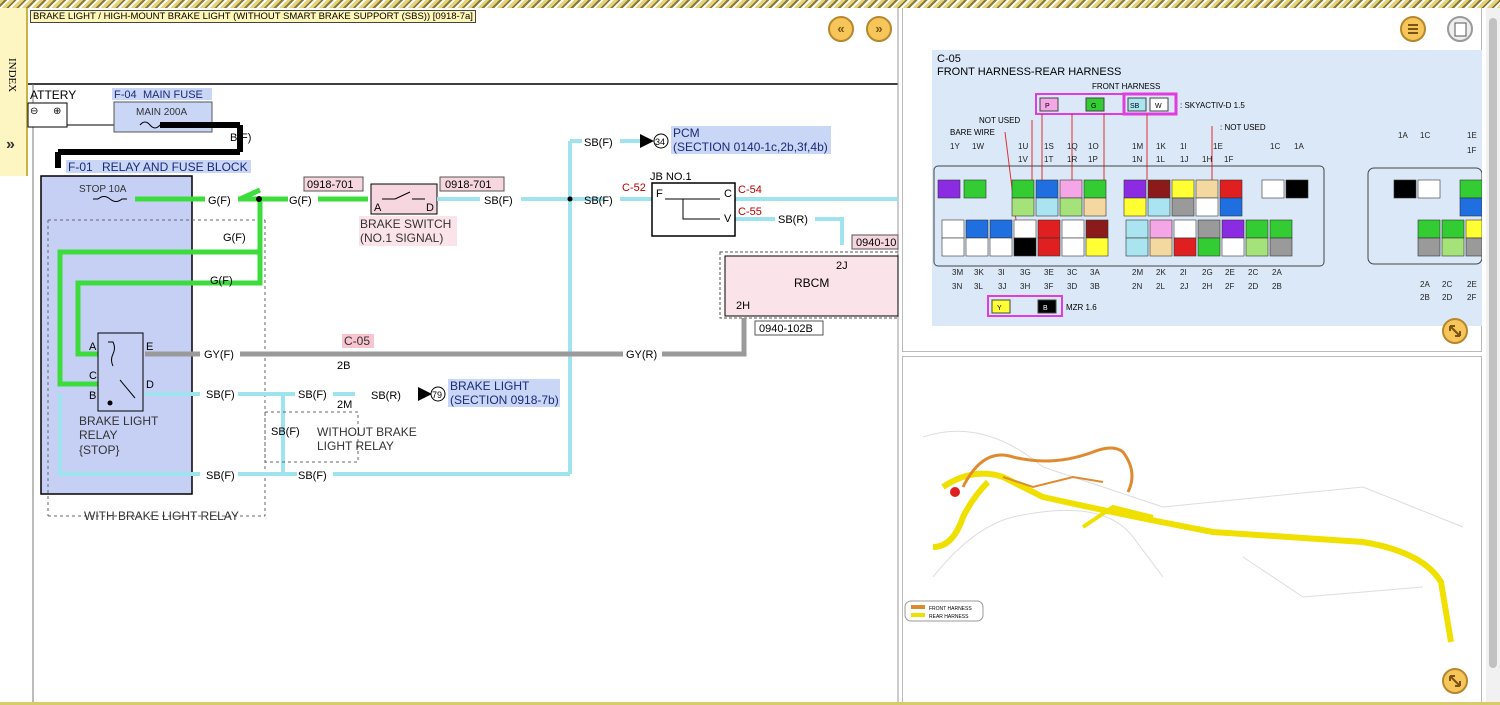 The width and height of the screenshot is (1500, 705). Describe the element at coordinates (405, 224) in the screenshot. I see `brake-switch-label: BRAKE SWITCH` at that location.